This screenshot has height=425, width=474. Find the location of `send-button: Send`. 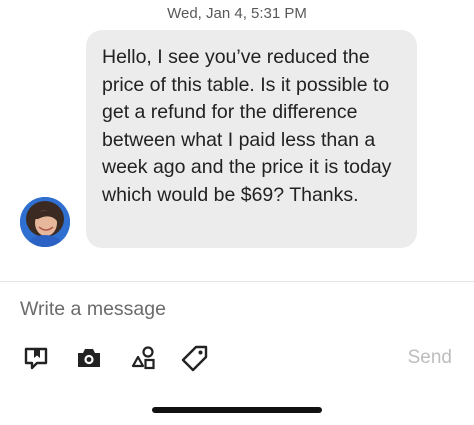

send-button: Send is located at coordinates (430, 358).